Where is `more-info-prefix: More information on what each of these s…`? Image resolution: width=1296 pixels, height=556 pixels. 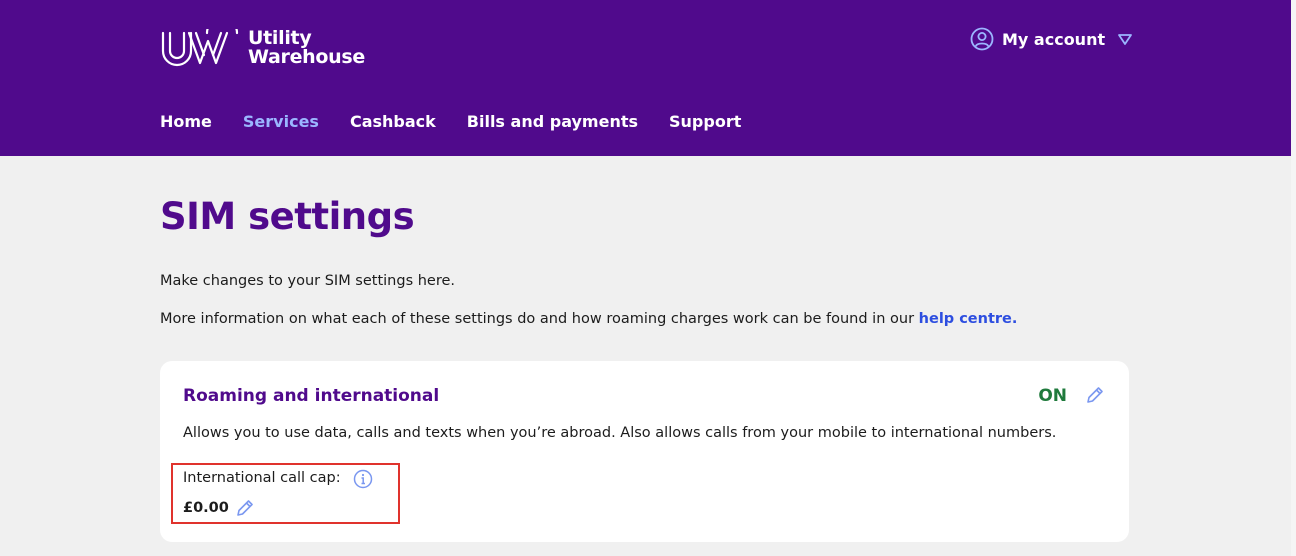 more-info-prefix: More information on what each of these s… is located at coordinates (539, 319).